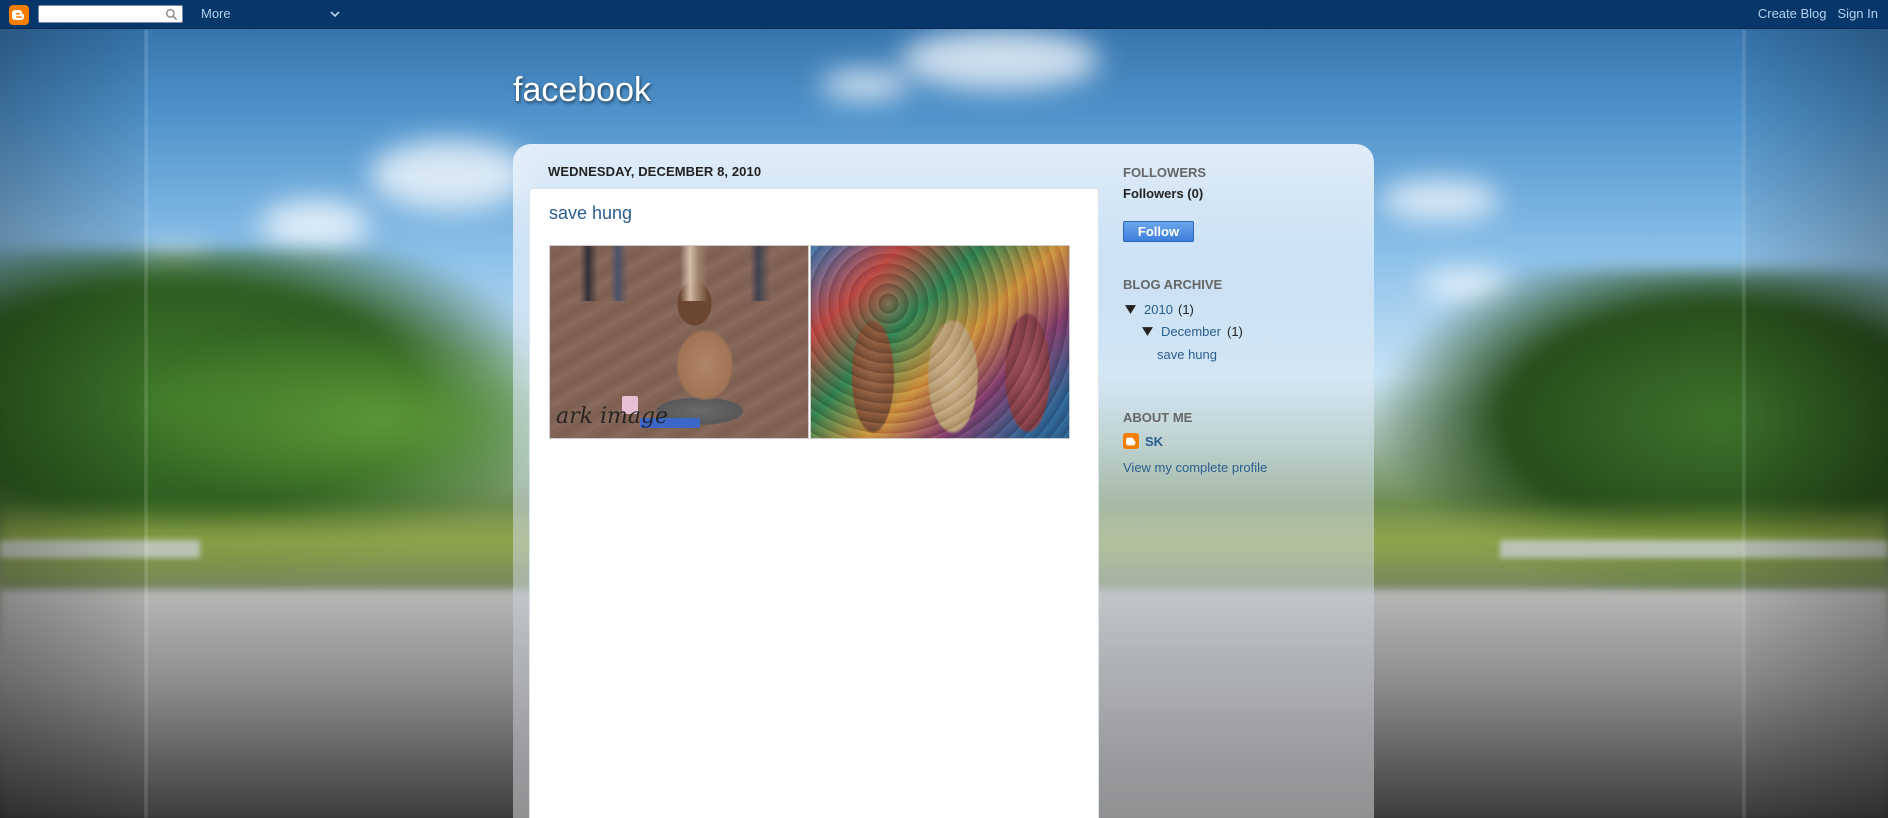 The height and width of the screenshot is (818, 1888). Describe the element at coordinates (1163, 193) in the screenshot. I see `followers-count: Followers (0)` at that location.